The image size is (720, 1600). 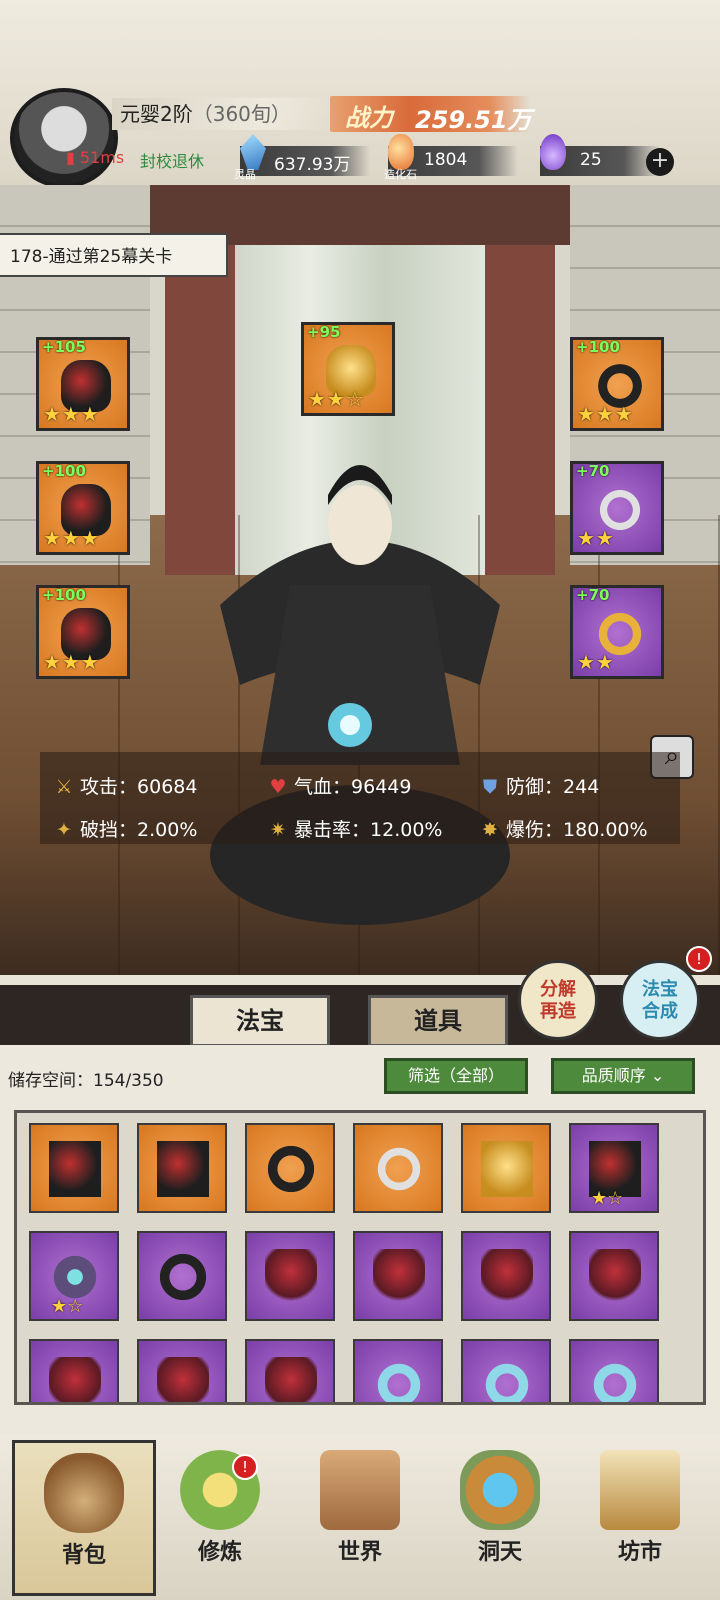 I want to click on equip-slot-robe: +100 ★★★, so click(x=83, y=508).